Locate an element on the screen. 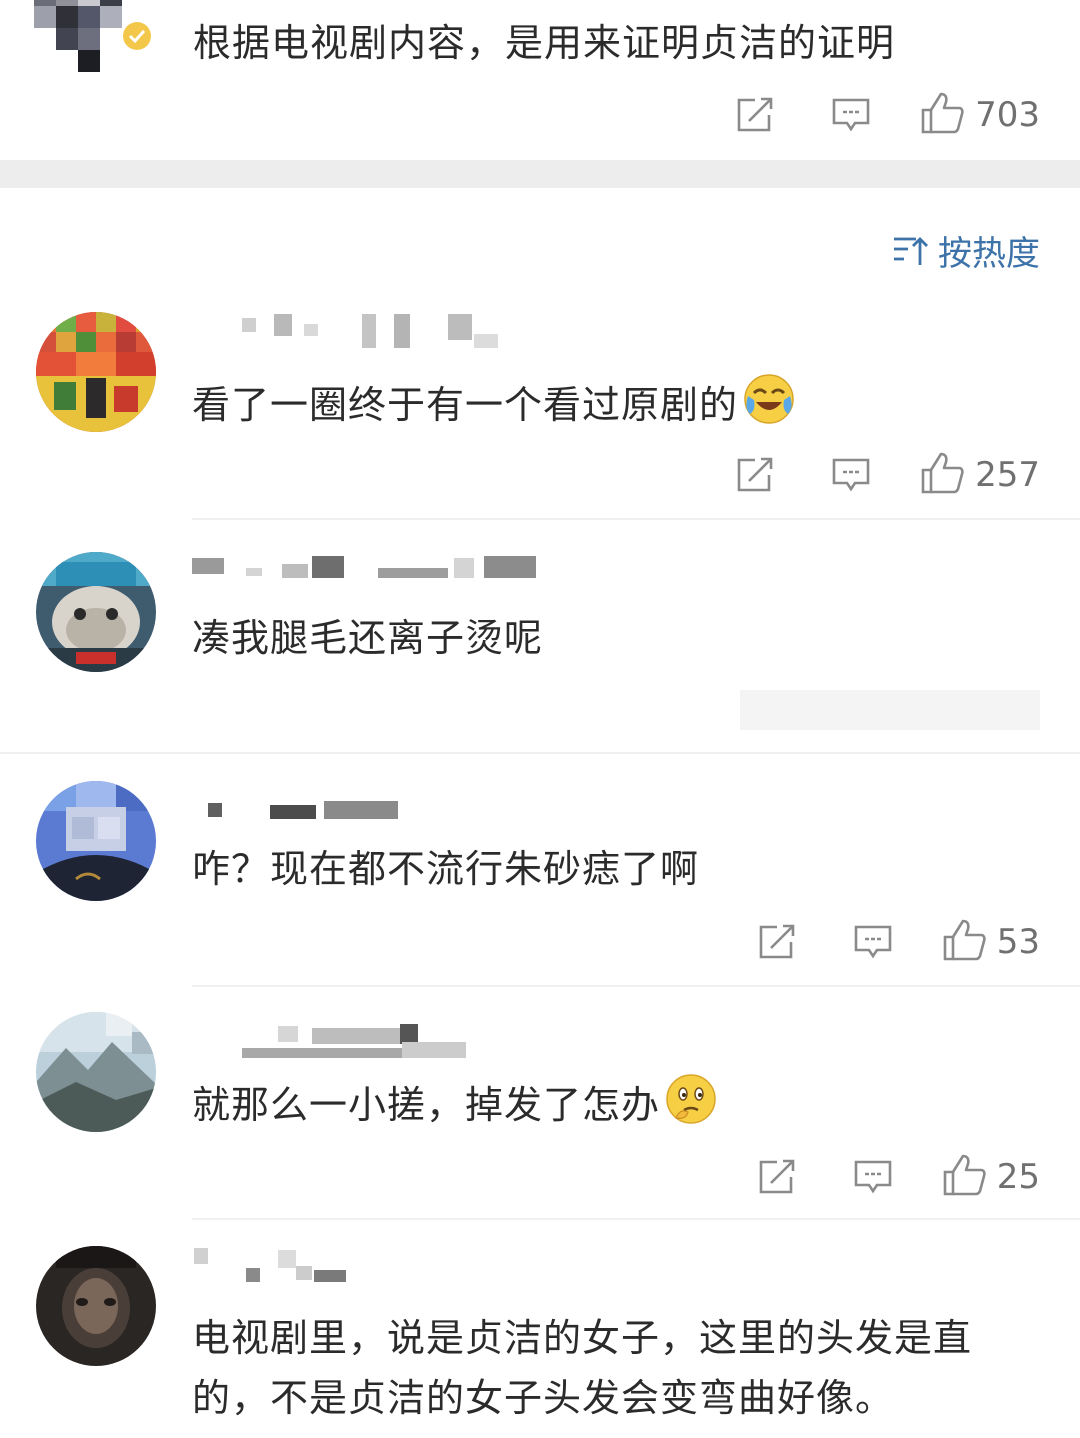  like-button: 703 is located at coordinates (979, 115).